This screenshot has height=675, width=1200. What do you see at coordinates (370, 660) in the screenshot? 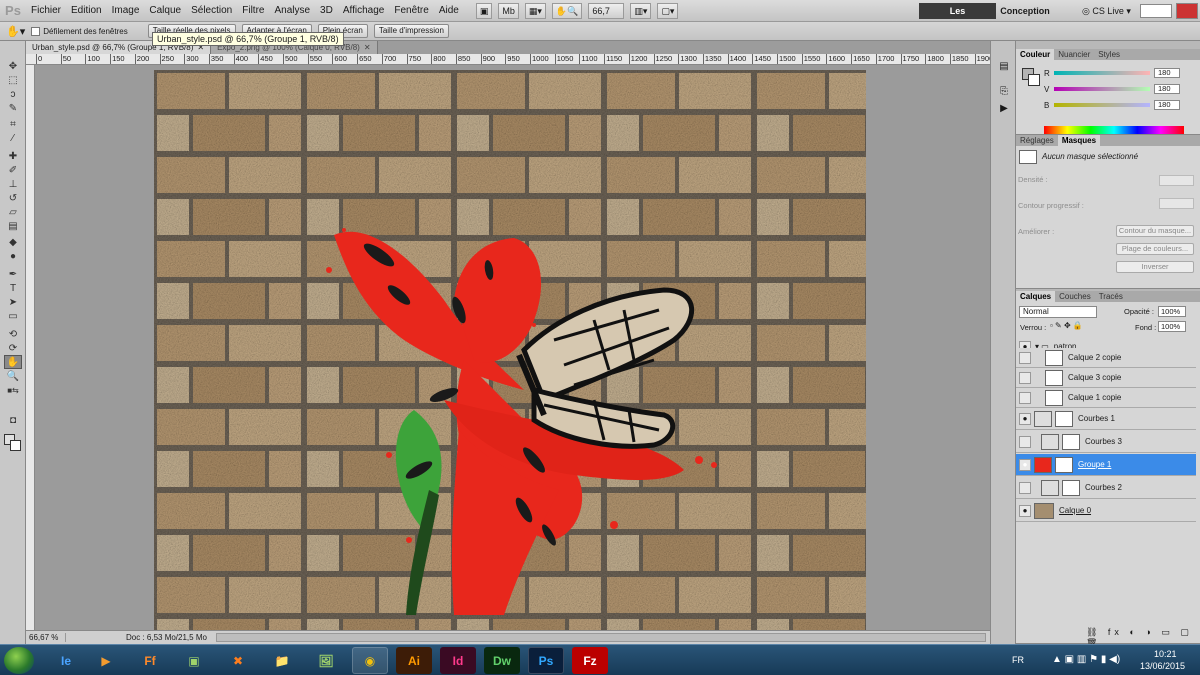
I see `taskbar-chrome-icon: ◉` at bounding box center [370, 660].